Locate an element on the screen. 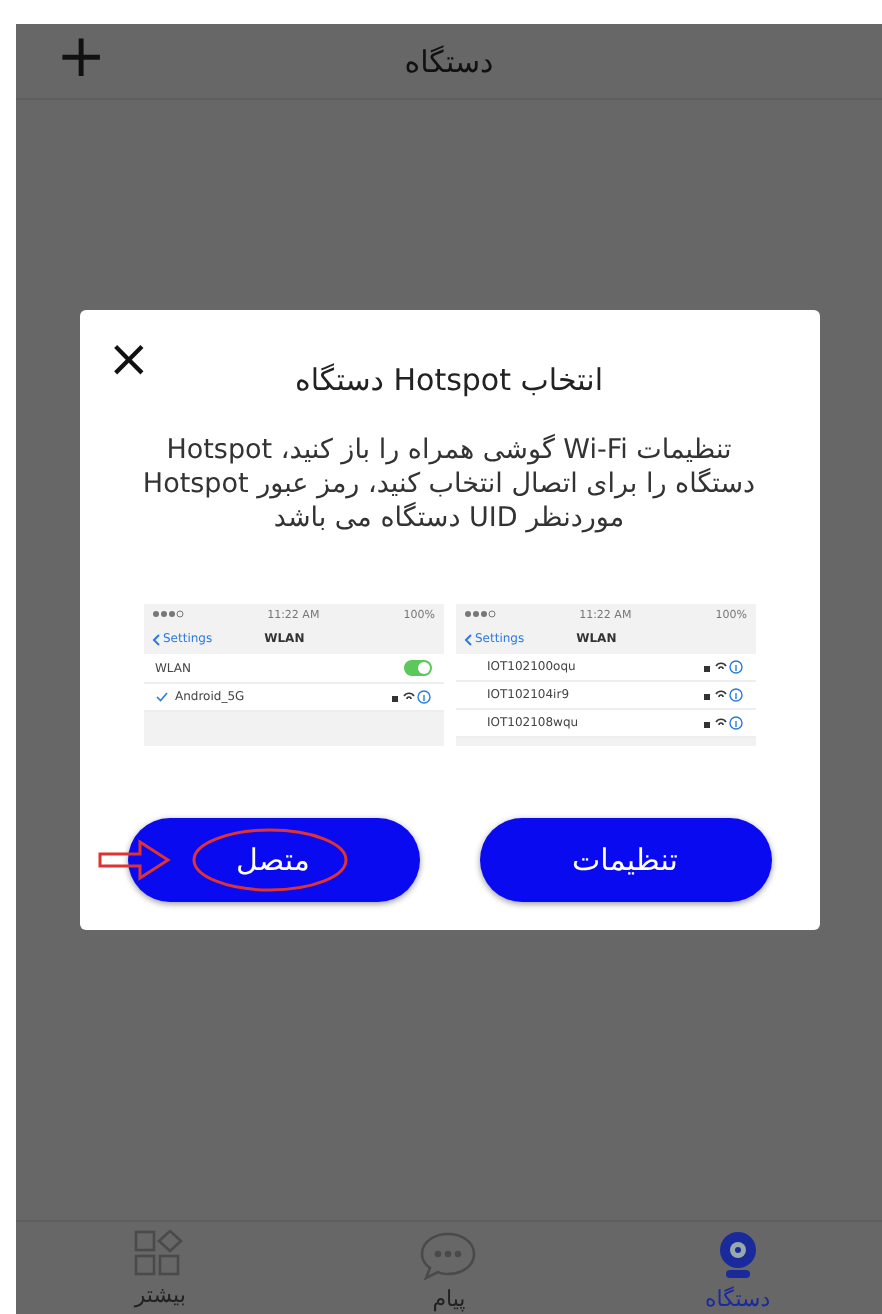 This screenshot has height=1314, width=882. add-button: + is located at coordinates (81, 58).